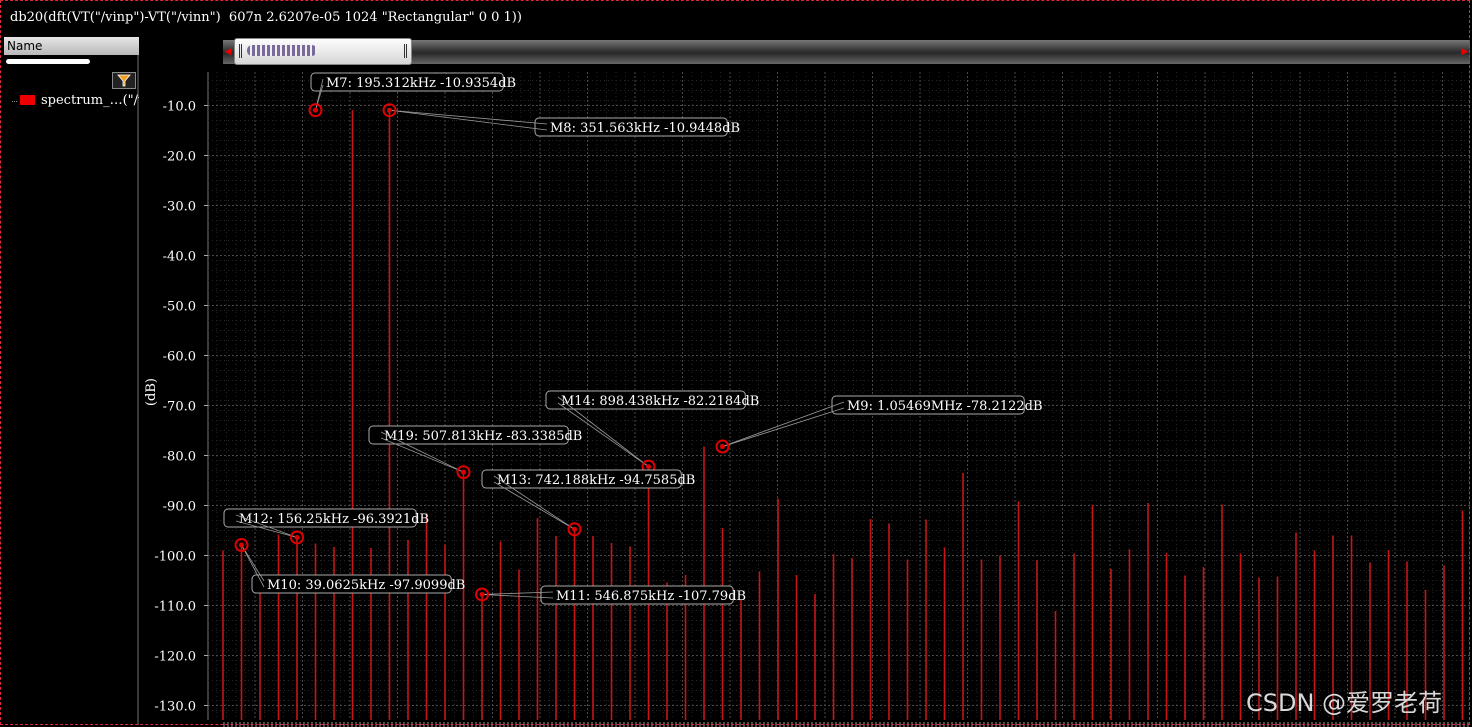 The height and width of the screenshot is (727, 1472). What do you see at coordinates (179, 207) in the screenshot?
I see `y-tick-label: -30.0` at bounding box center [179, 207].